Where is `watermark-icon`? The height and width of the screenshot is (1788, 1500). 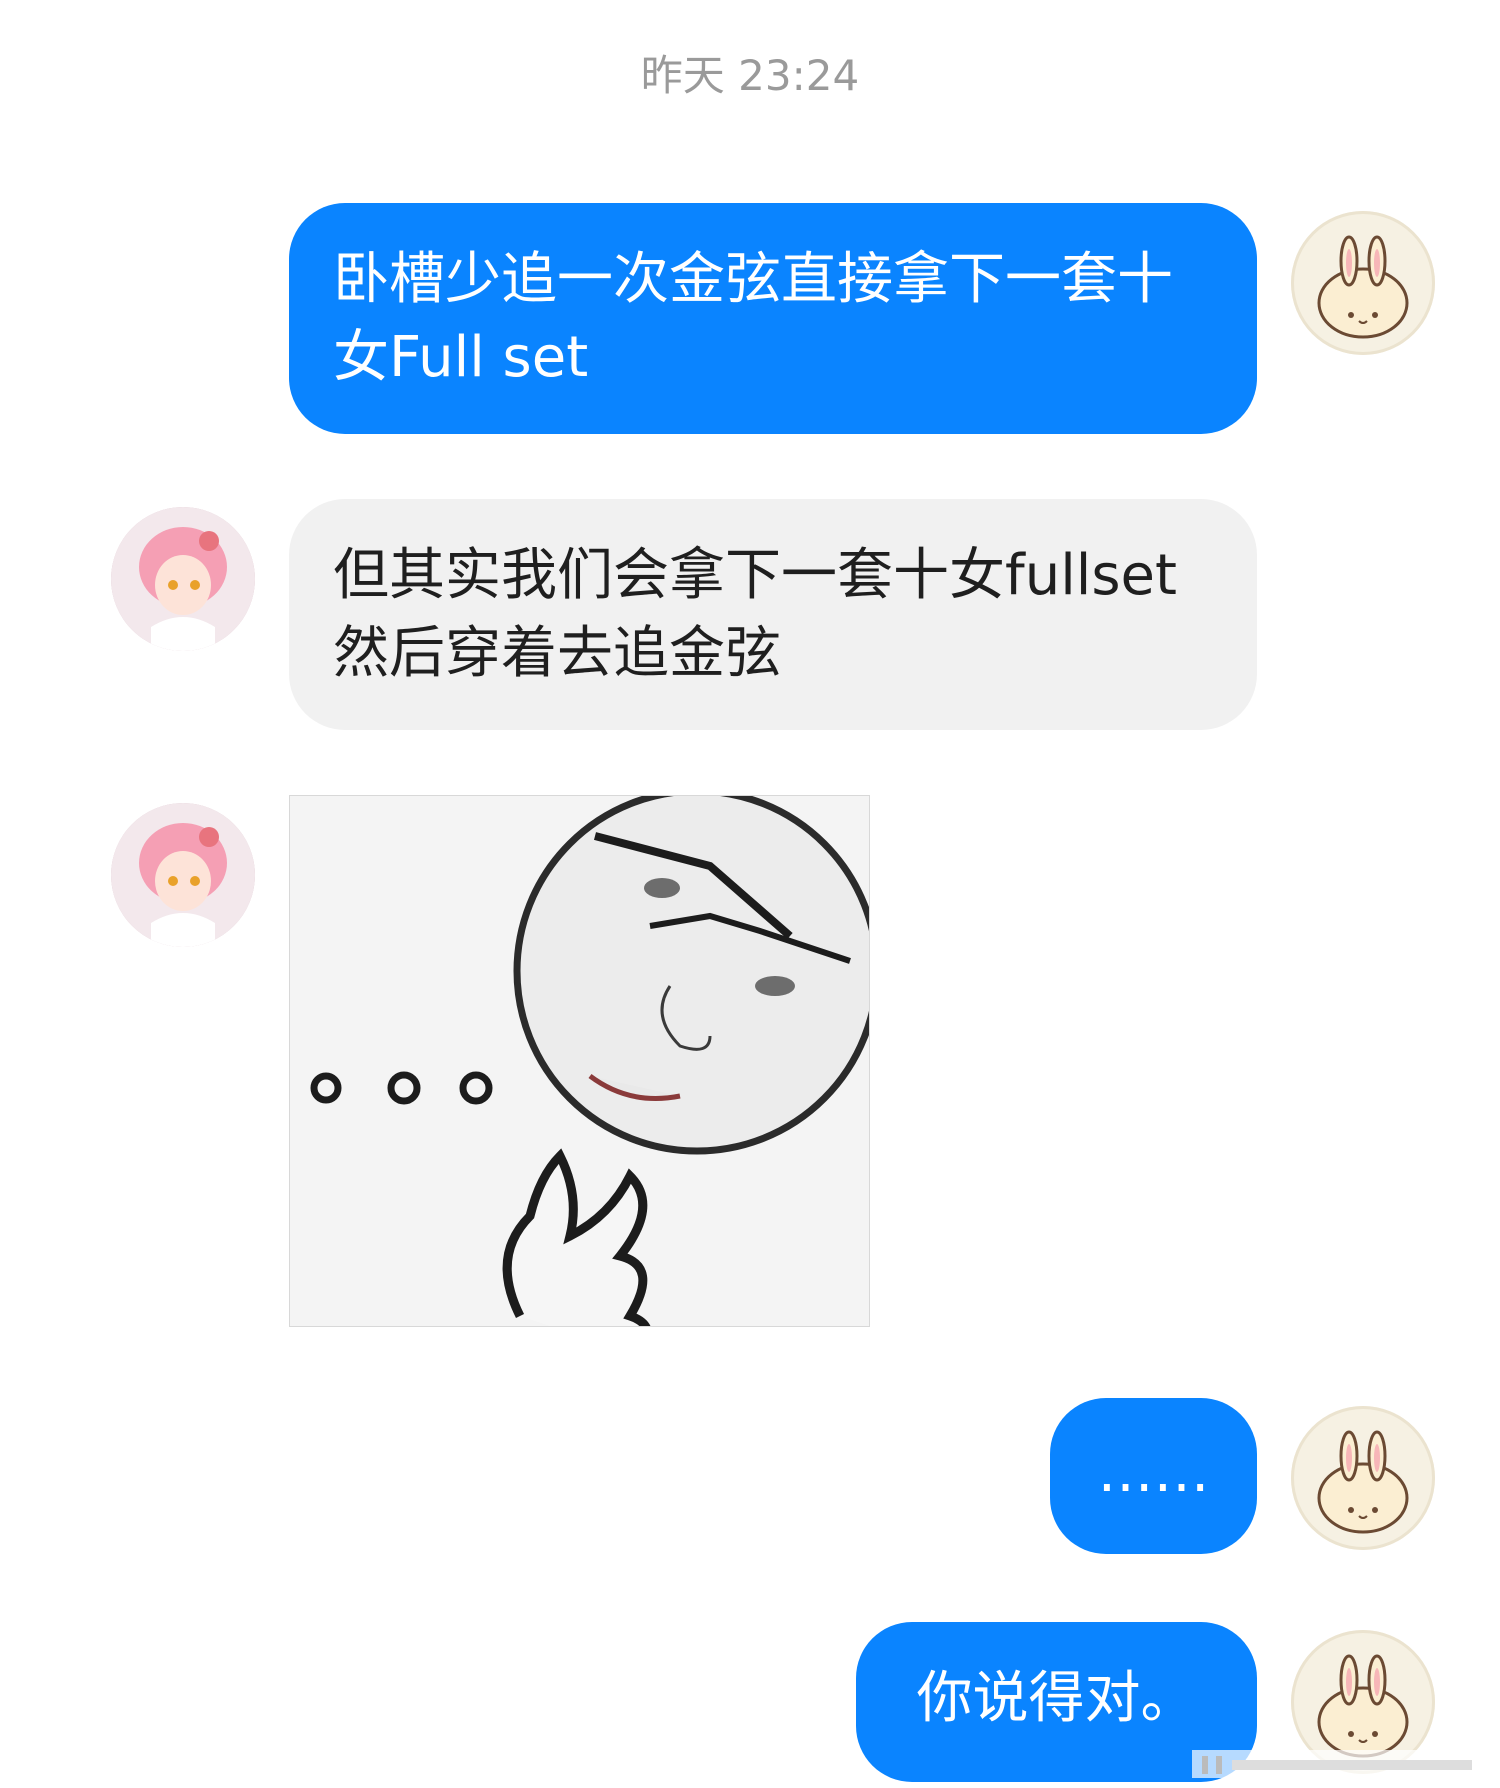 watermark-icon is located at coordinates (1342, 1764).